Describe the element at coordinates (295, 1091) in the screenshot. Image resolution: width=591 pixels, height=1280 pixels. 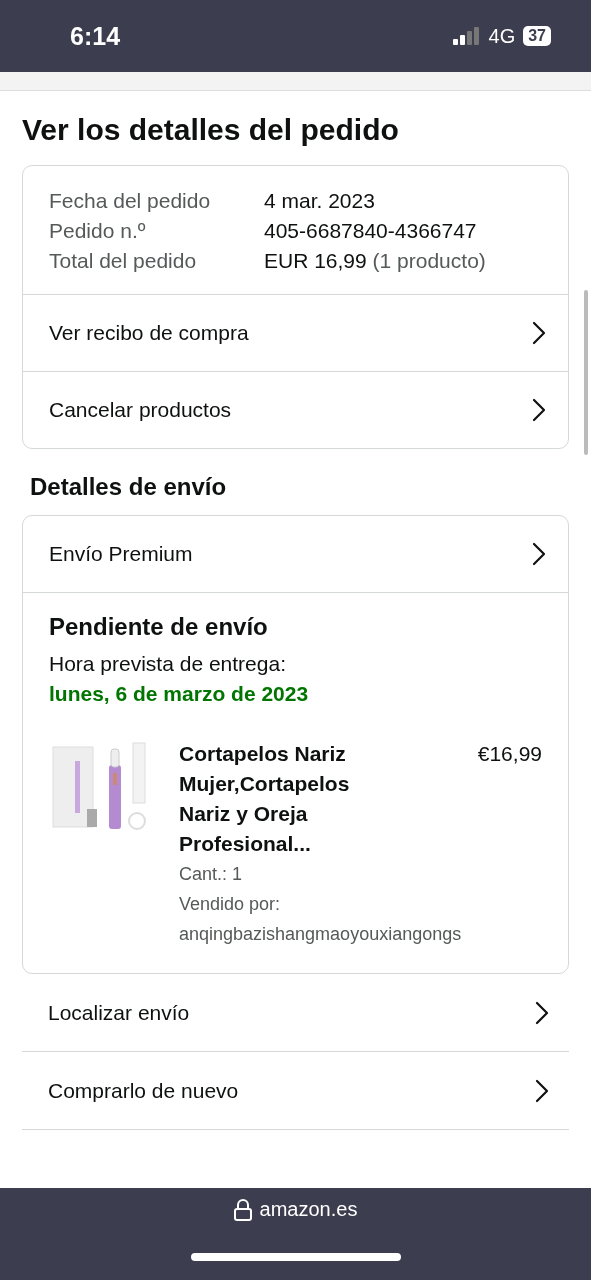
I see `menu-row: Comprarlo de nuevo` at that location.